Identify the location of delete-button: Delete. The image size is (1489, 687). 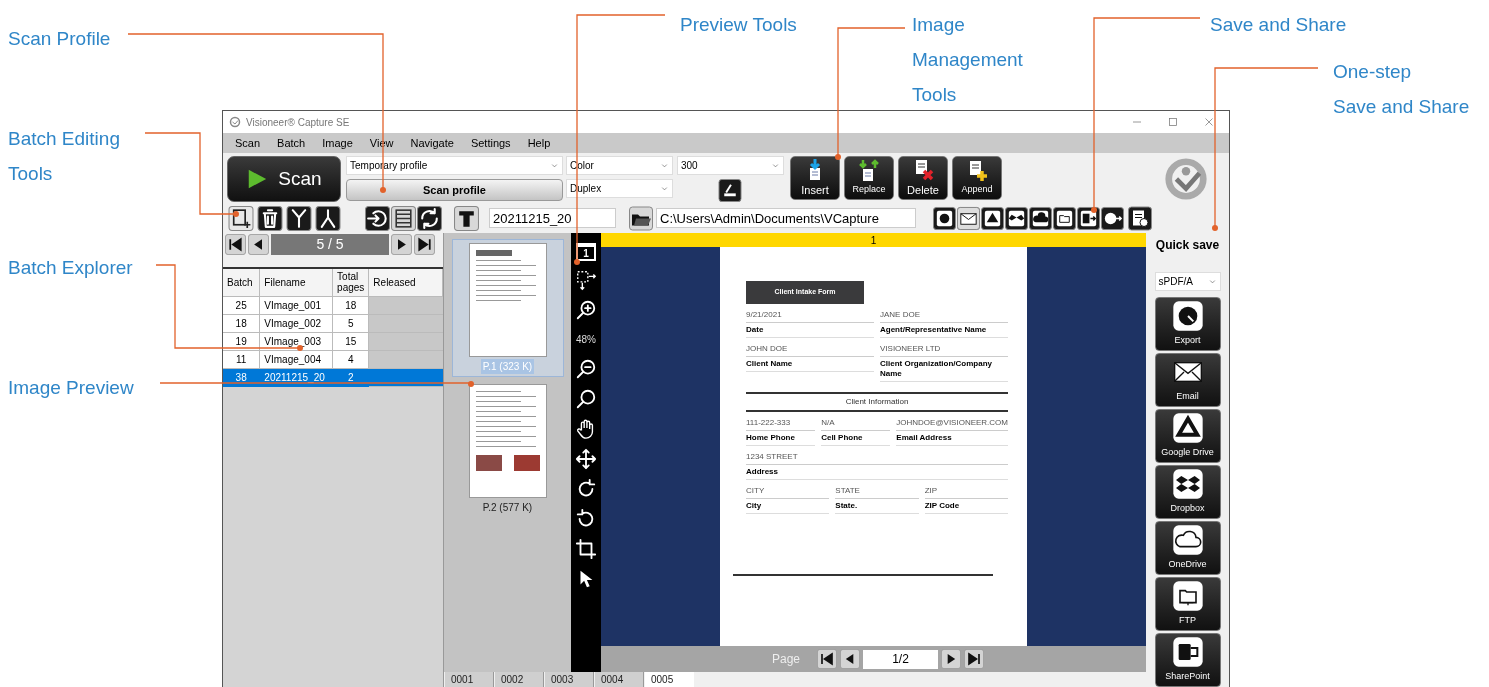
(923, 178).